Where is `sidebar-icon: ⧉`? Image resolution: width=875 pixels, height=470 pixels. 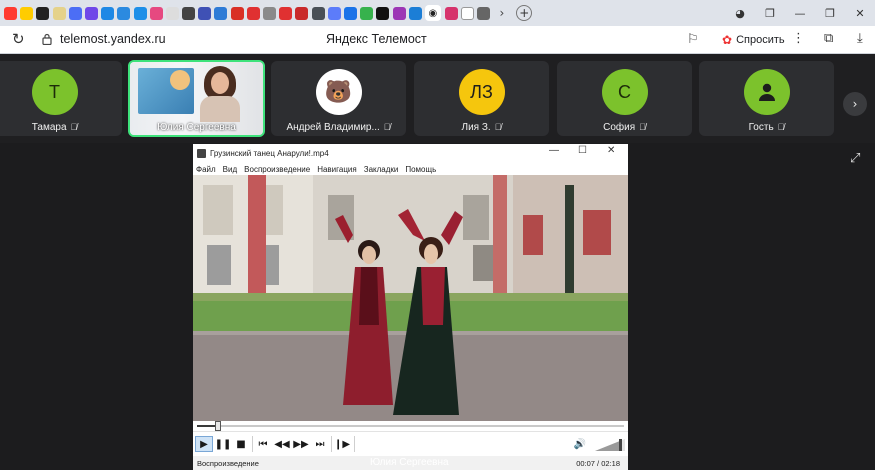 sidebar-icon: ⧉ is located at coordinates (828, 38).